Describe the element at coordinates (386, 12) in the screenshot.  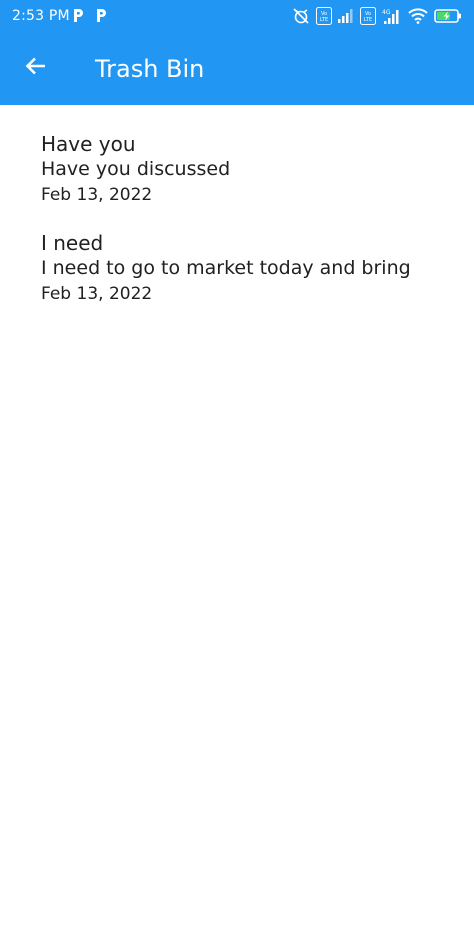
I see `svg-text: 4G` at that location.